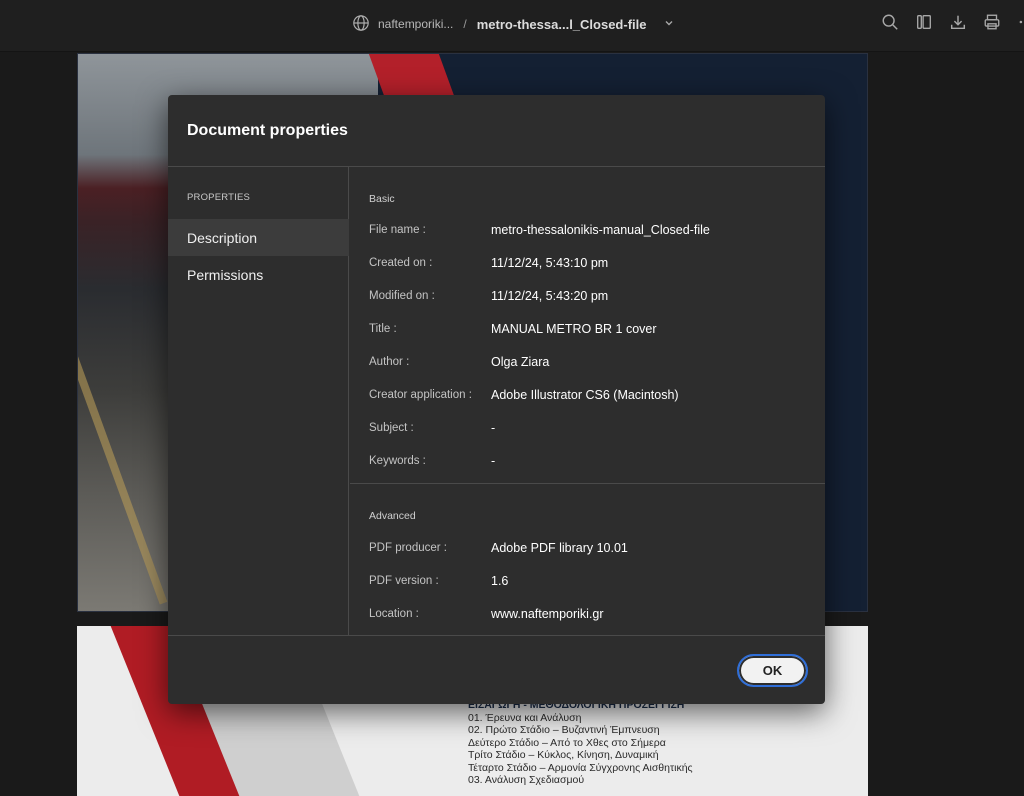  What do you see at coordinates (585, 395) in the screenshot?
I see `property-value: Adobe Illustrator CS6 (Macintosh)` at bounding box center [585, 395].